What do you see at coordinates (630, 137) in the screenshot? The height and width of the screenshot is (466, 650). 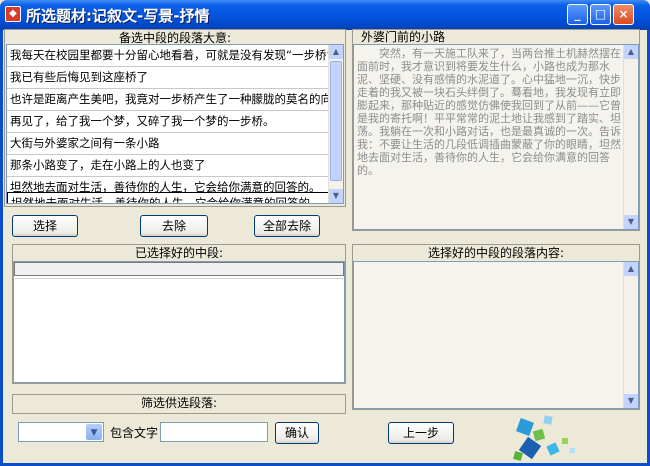 I see `preview-scrollbar: ▲ ▼` at bounding box center [630, 137].